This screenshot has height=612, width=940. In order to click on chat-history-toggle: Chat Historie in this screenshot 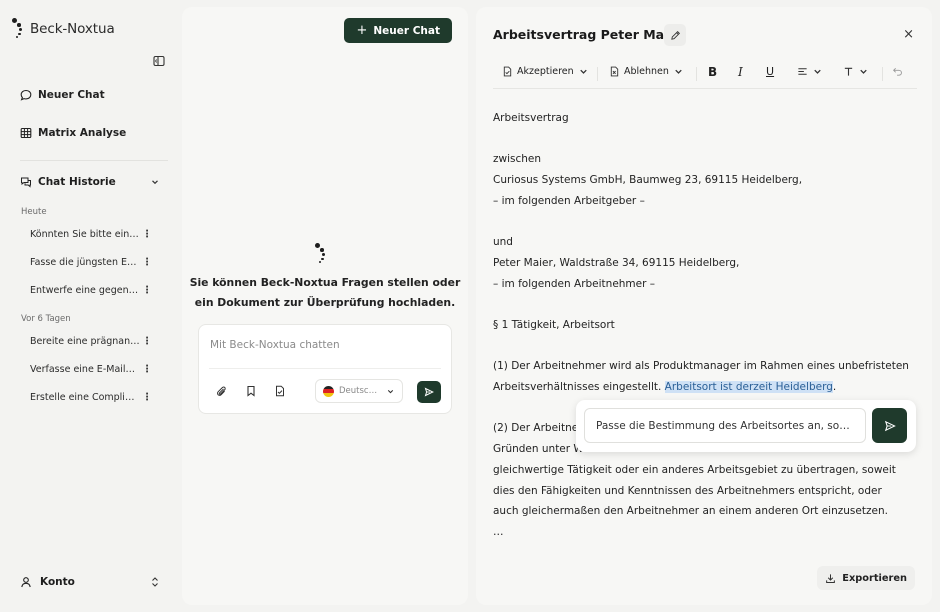, I will do `click(90, 182)`.